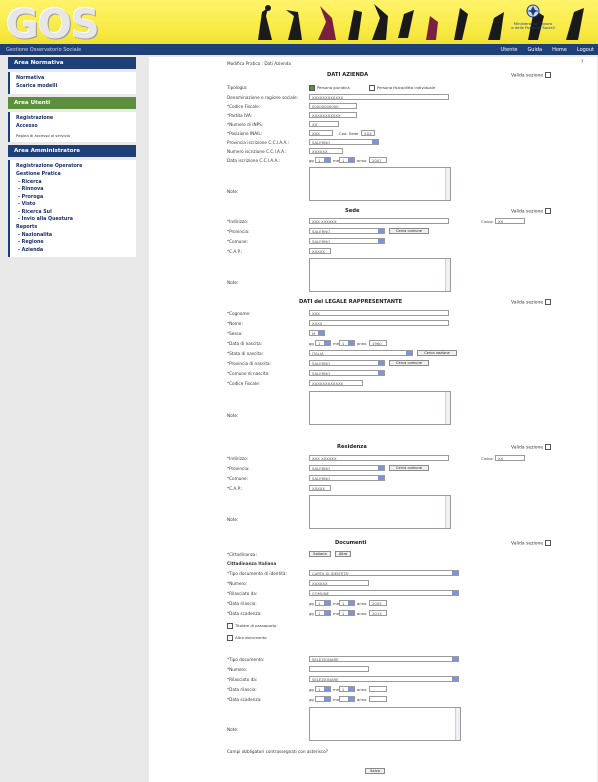 This screenshot has height=782, width=598. Describe the element at coordinates (510, 221) in the screenshot. I see `input-sede-civico: XX` at that location.